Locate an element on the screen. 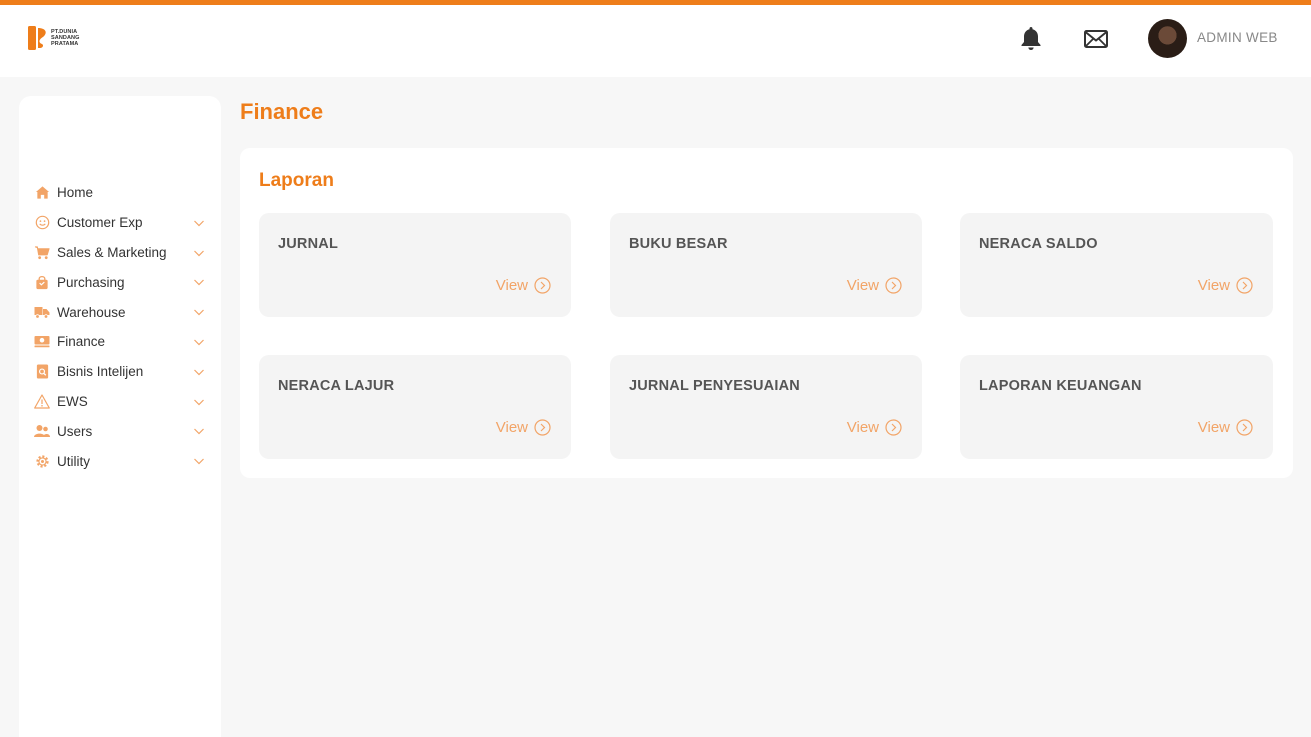 This screenshot has height=737, width=1311. card-title: BUKU BESAR is located at coordinates (678, 244).